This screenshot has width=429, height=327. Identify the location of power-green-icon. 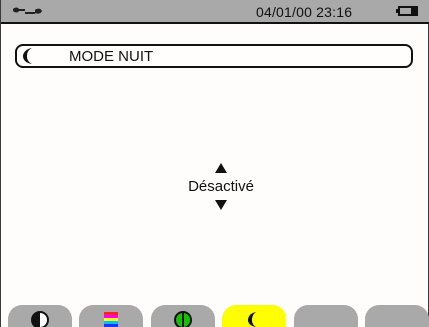
(183, 319).